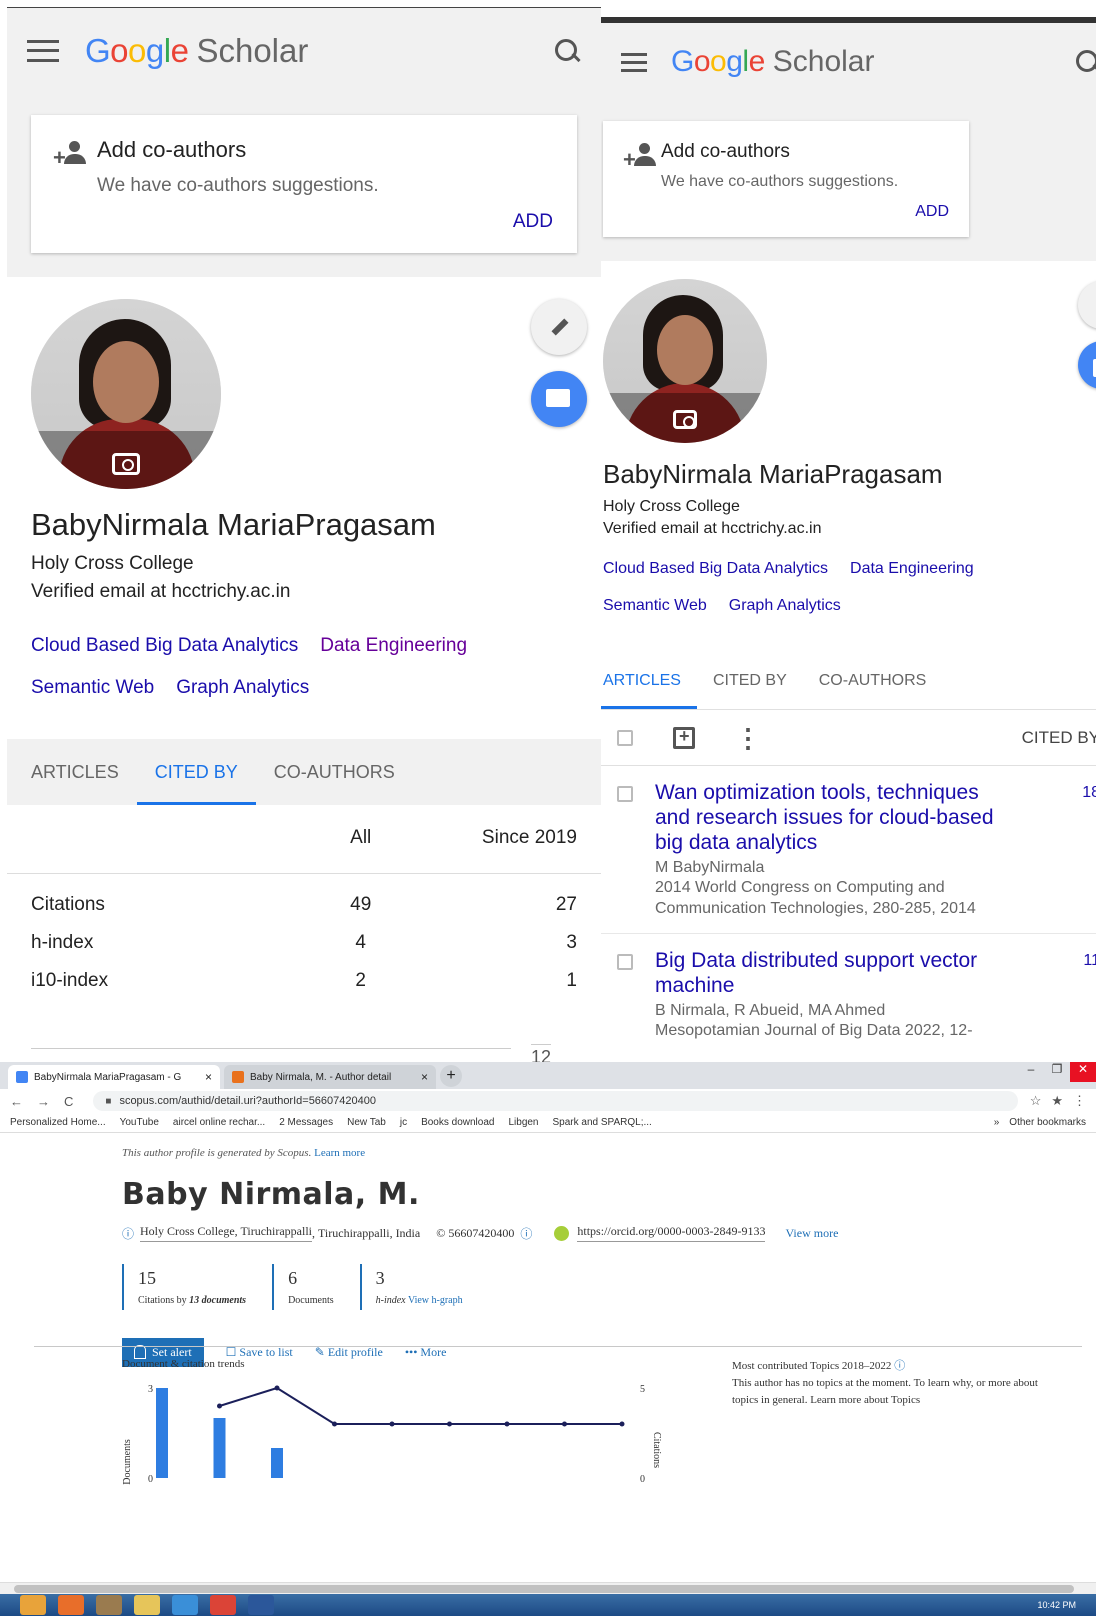 The height and width of the screenshot is (1616, 1096). Describe the element at coordinates (226, 1233) in the screenshot. I see `affiliation-link: Holy Cross College, Tiruchirappalli` at that location.